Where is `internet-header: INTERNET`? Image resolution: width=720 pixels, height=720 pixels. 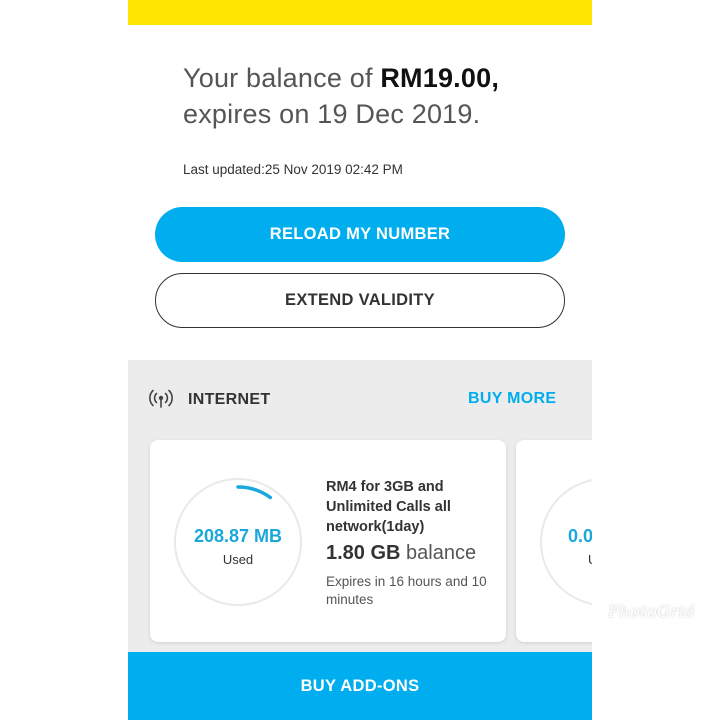
internet-header: INTERNET is located at coordinates (209, 400).